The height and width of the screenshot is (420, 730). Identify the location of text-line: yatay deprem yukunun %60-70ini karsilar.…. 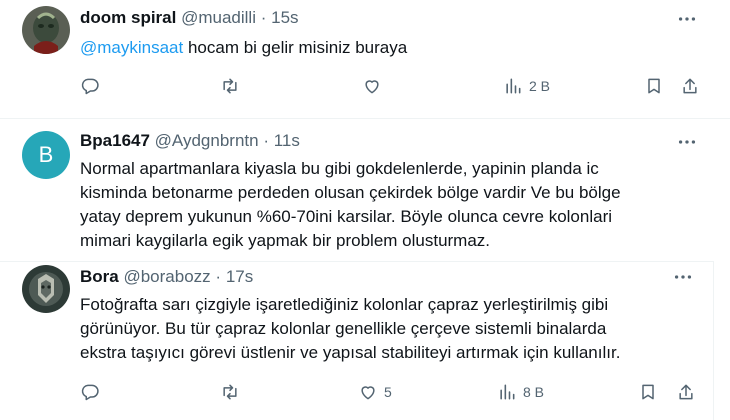
(346, 216).